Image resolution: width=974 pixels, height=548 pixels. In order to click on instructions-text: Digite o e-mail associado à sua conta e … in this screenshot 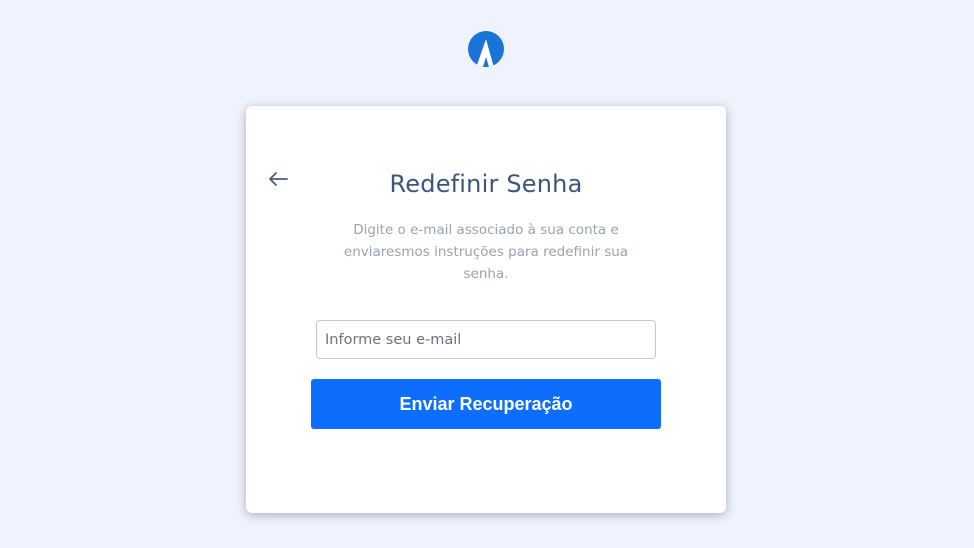, I will do `click(486, 252)`.